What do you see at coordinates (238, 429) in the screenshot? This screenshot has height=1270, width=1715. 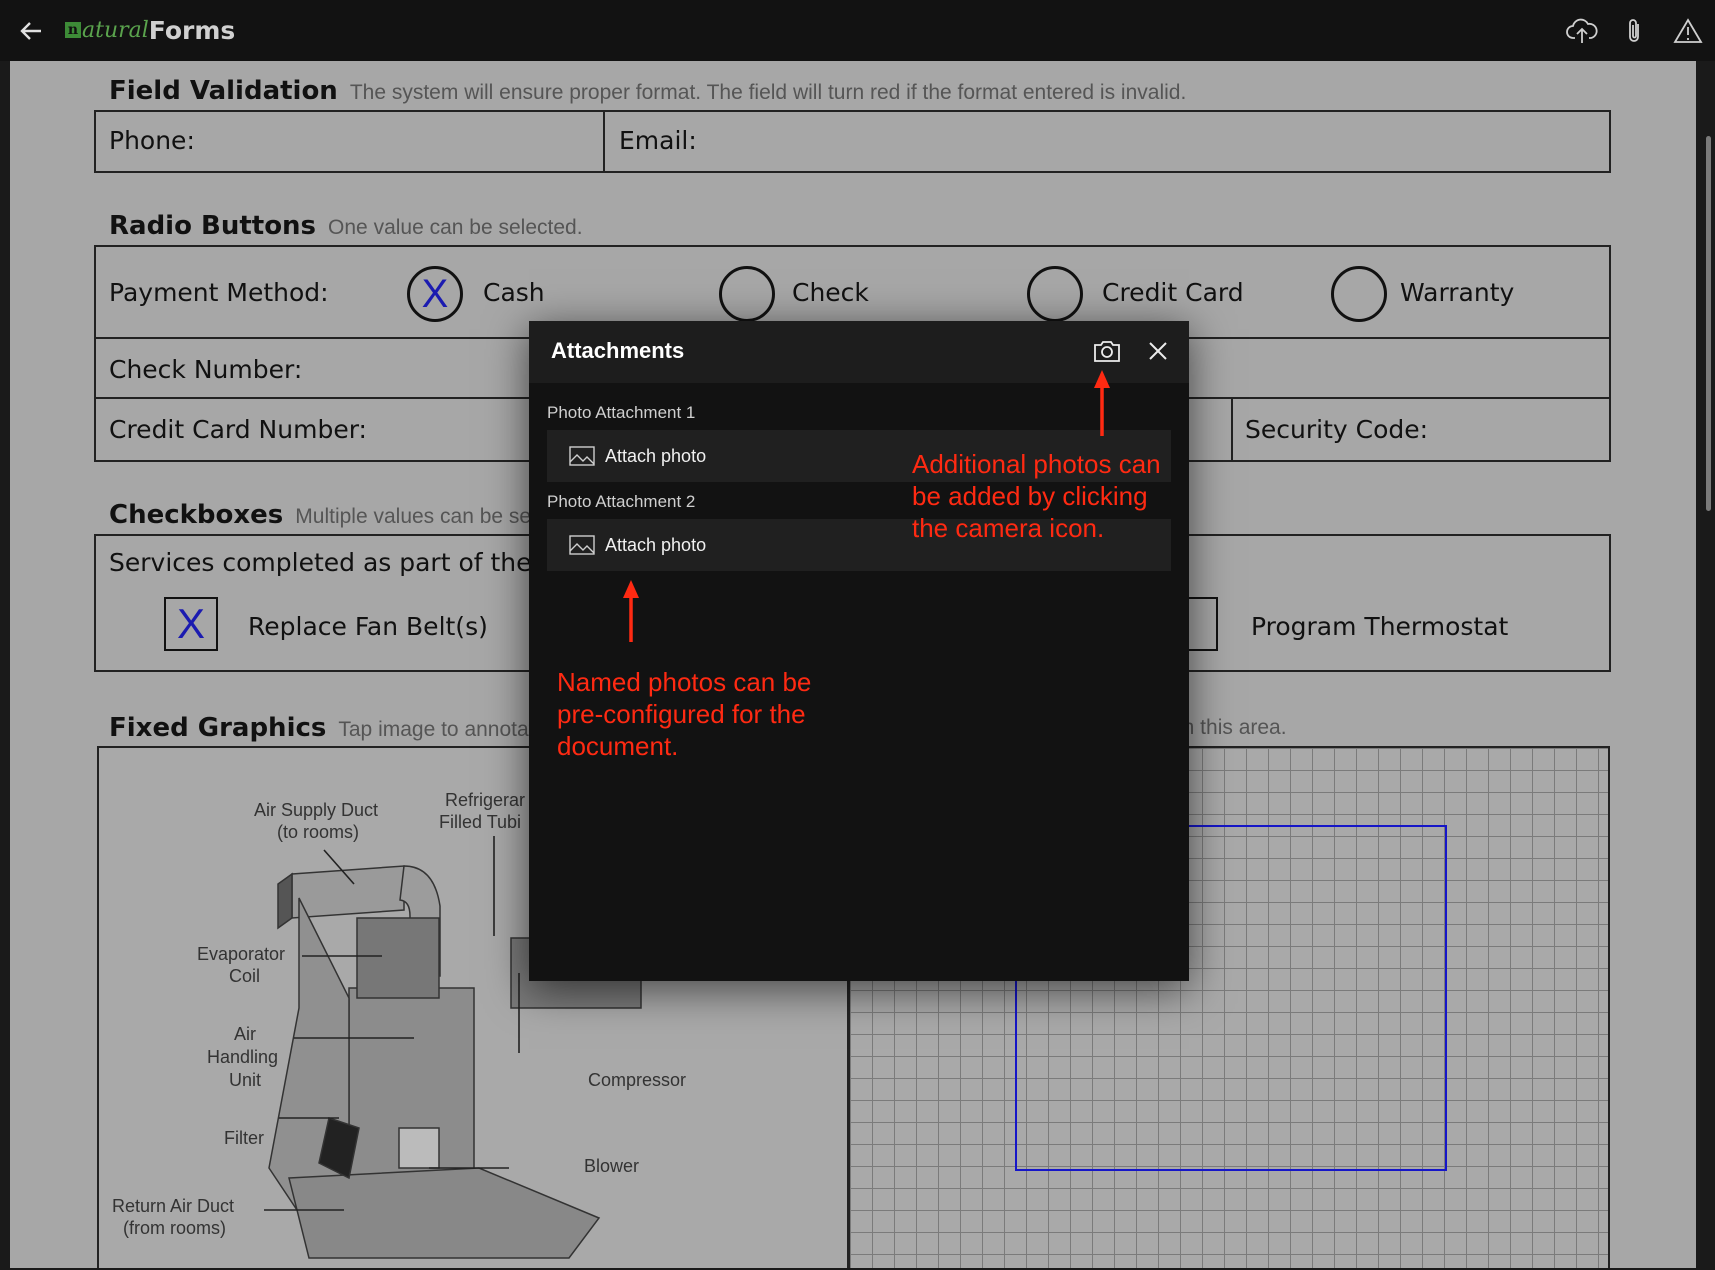 I see `credit-card-number-field: Credit Card Number:` at bounding box center [238, 429].